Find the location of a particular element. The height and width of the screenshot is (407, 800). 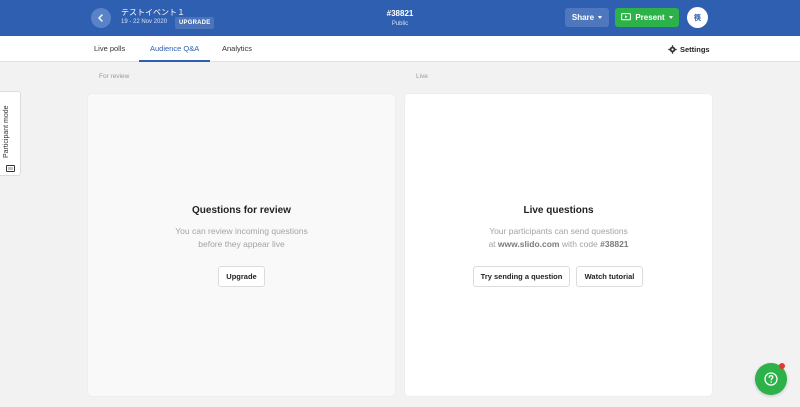

gear-icon is located at coordinates (672, 49).